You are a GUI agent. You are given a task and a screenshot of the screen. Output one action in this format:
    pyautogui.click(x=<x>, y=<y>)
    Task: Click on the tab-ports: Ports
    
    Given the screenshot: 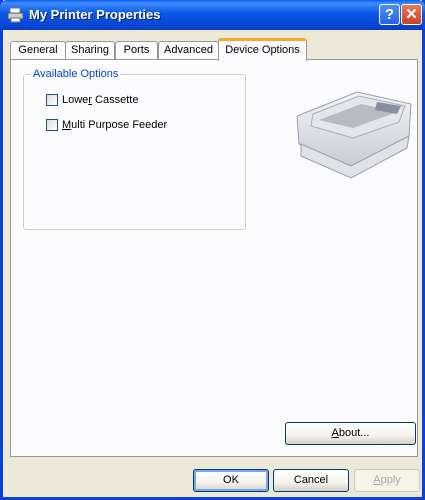 What is the action you would take?
    pyautogui.click(x=136, y=50)
    